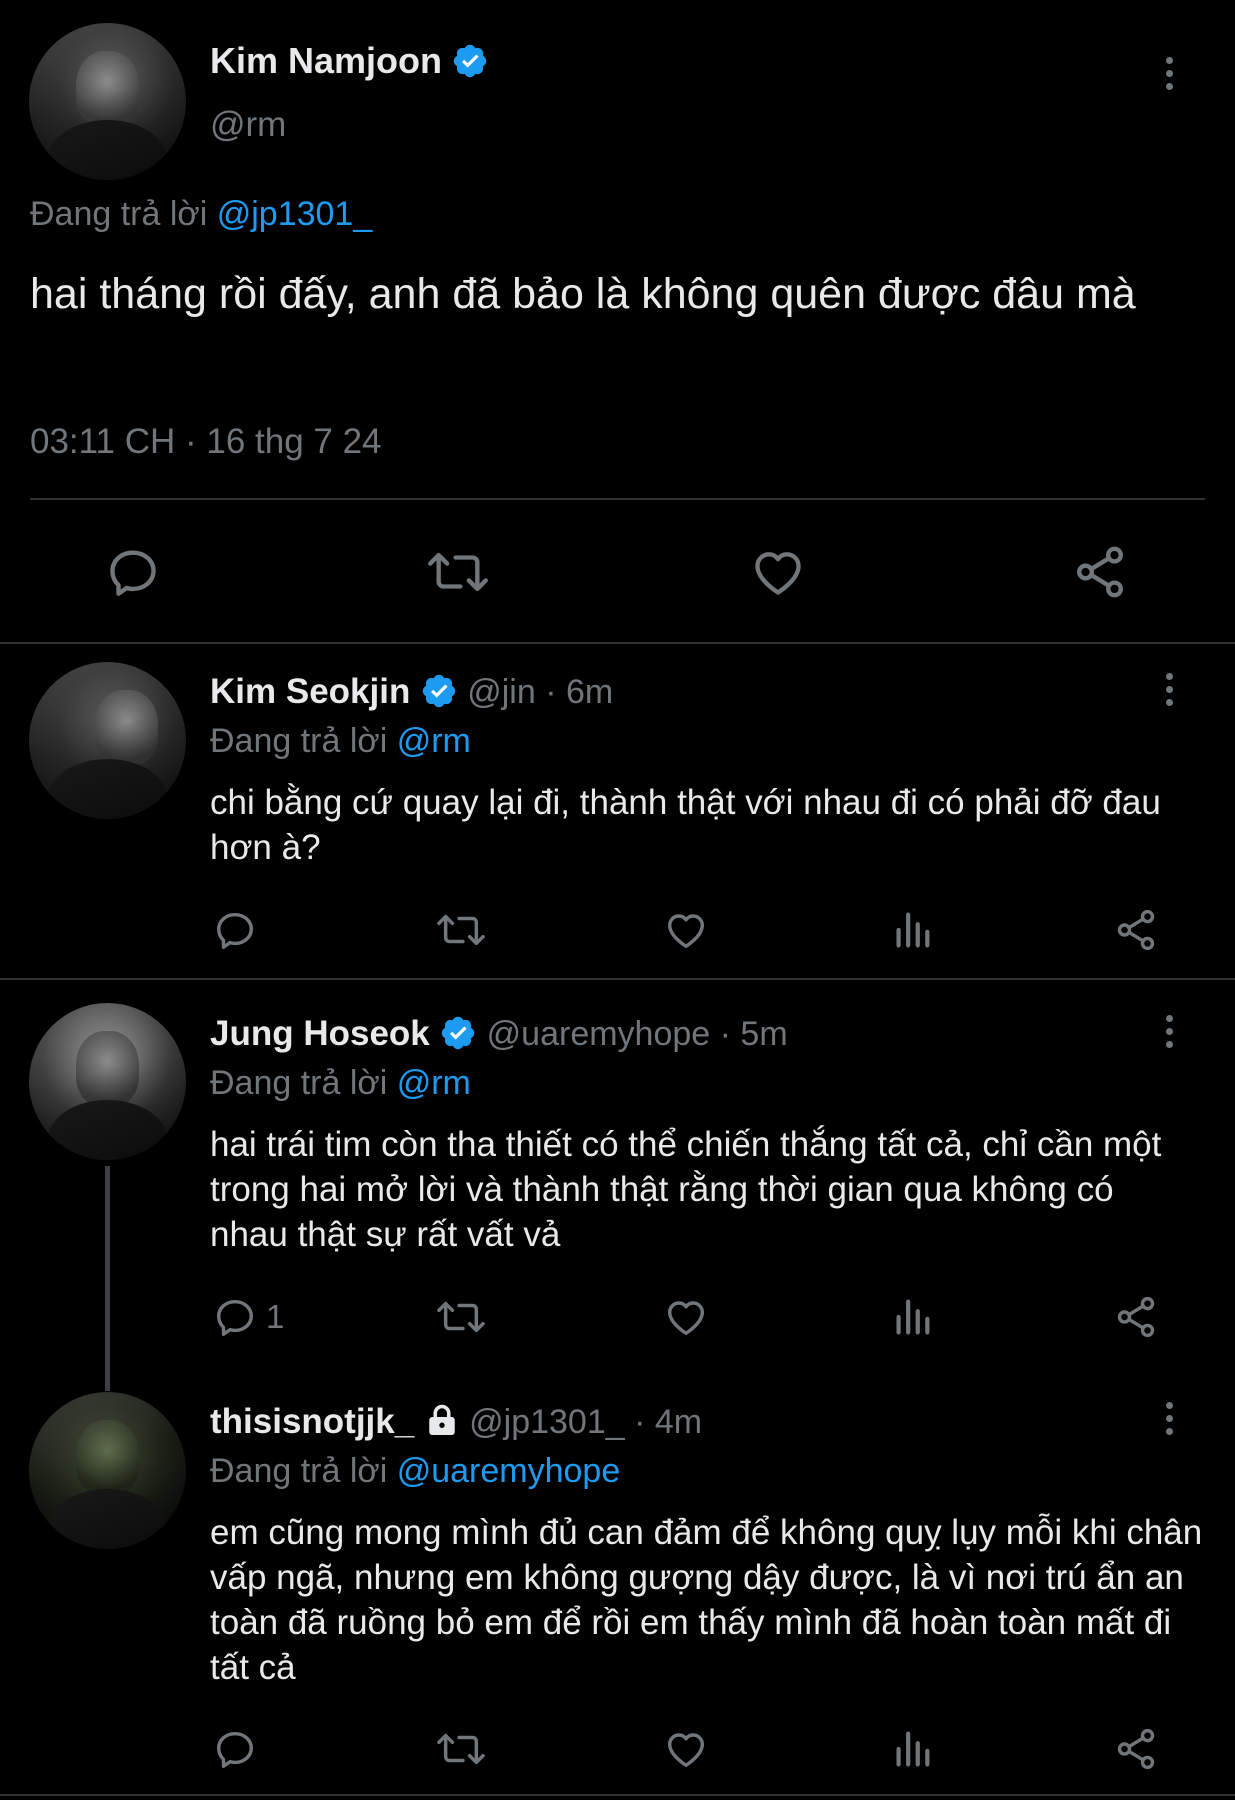  What do you see at coordinates (754, 1034) in the screenshot?
I see `relative-time: · 5m` at bounding box center [754, 1034].